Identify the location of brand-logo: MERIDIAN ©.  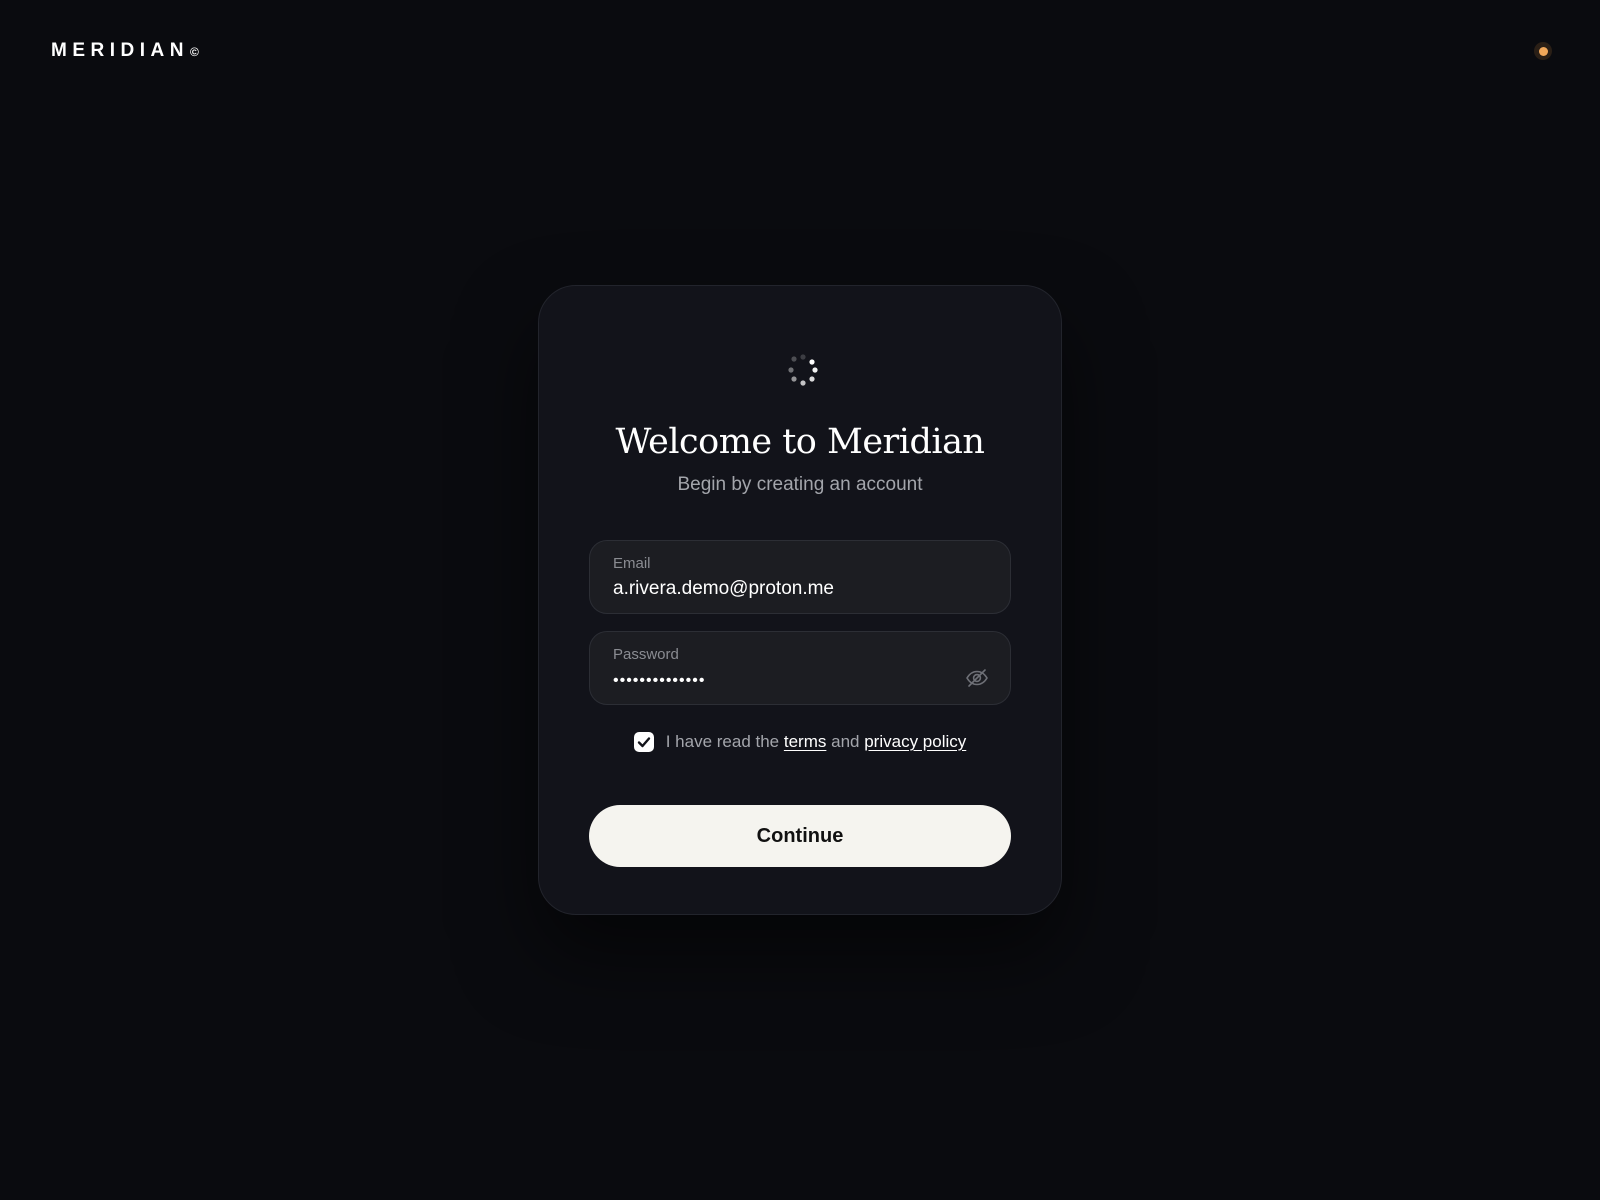
(125, 51).